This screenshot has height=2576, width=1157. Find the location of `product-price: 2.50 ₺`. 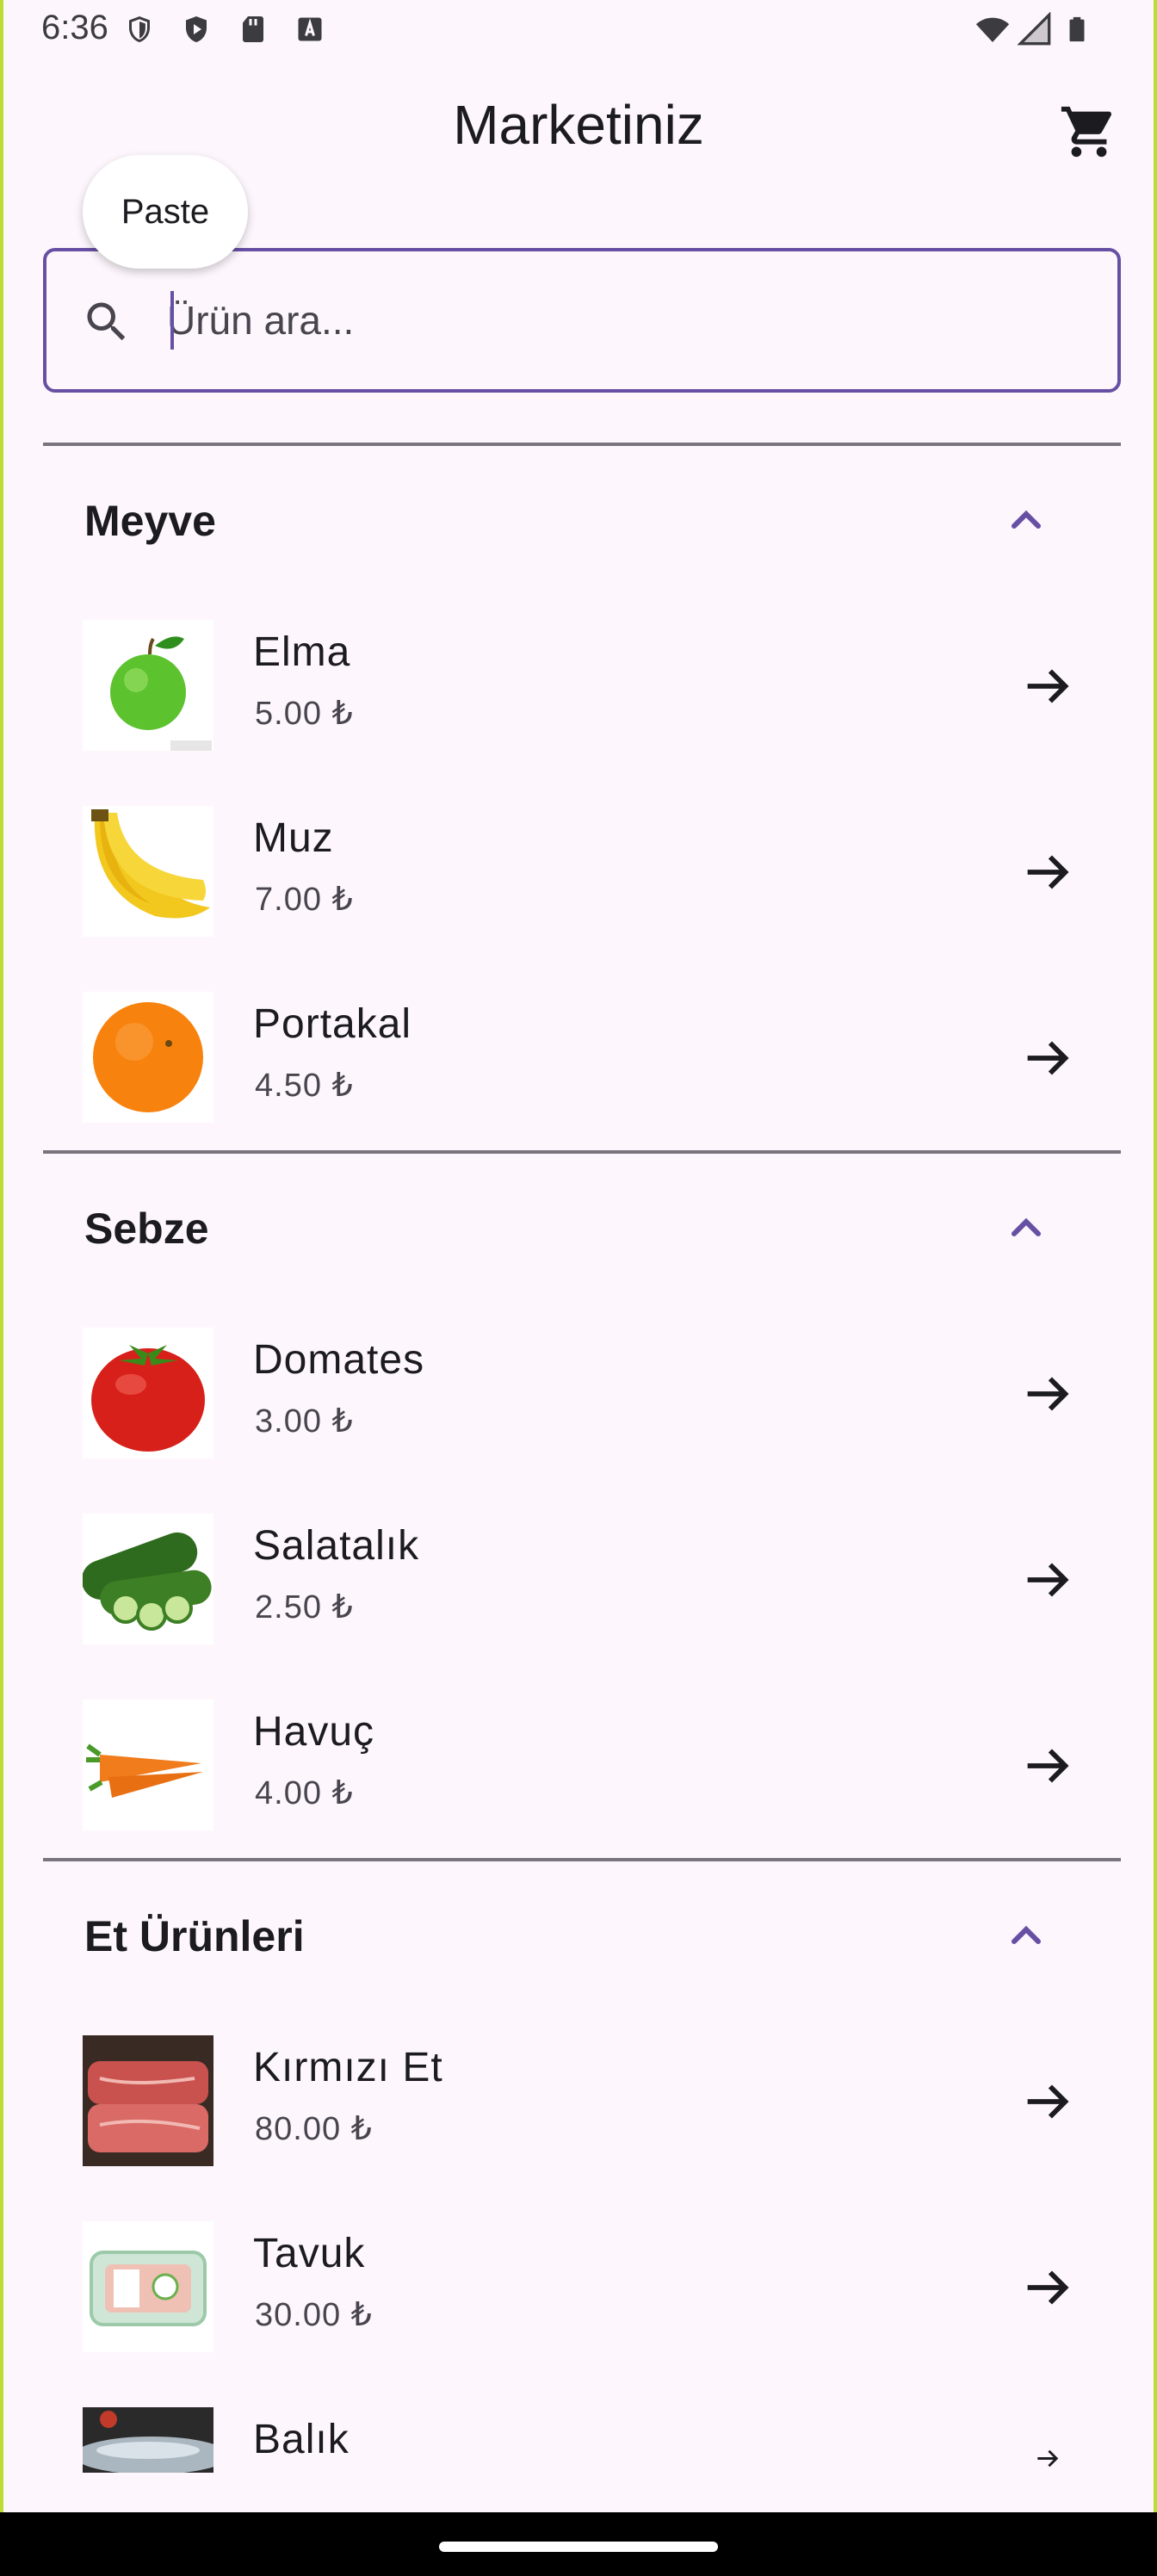

product-price: 2.50 ₺ is located at coordinates (305, 1607).